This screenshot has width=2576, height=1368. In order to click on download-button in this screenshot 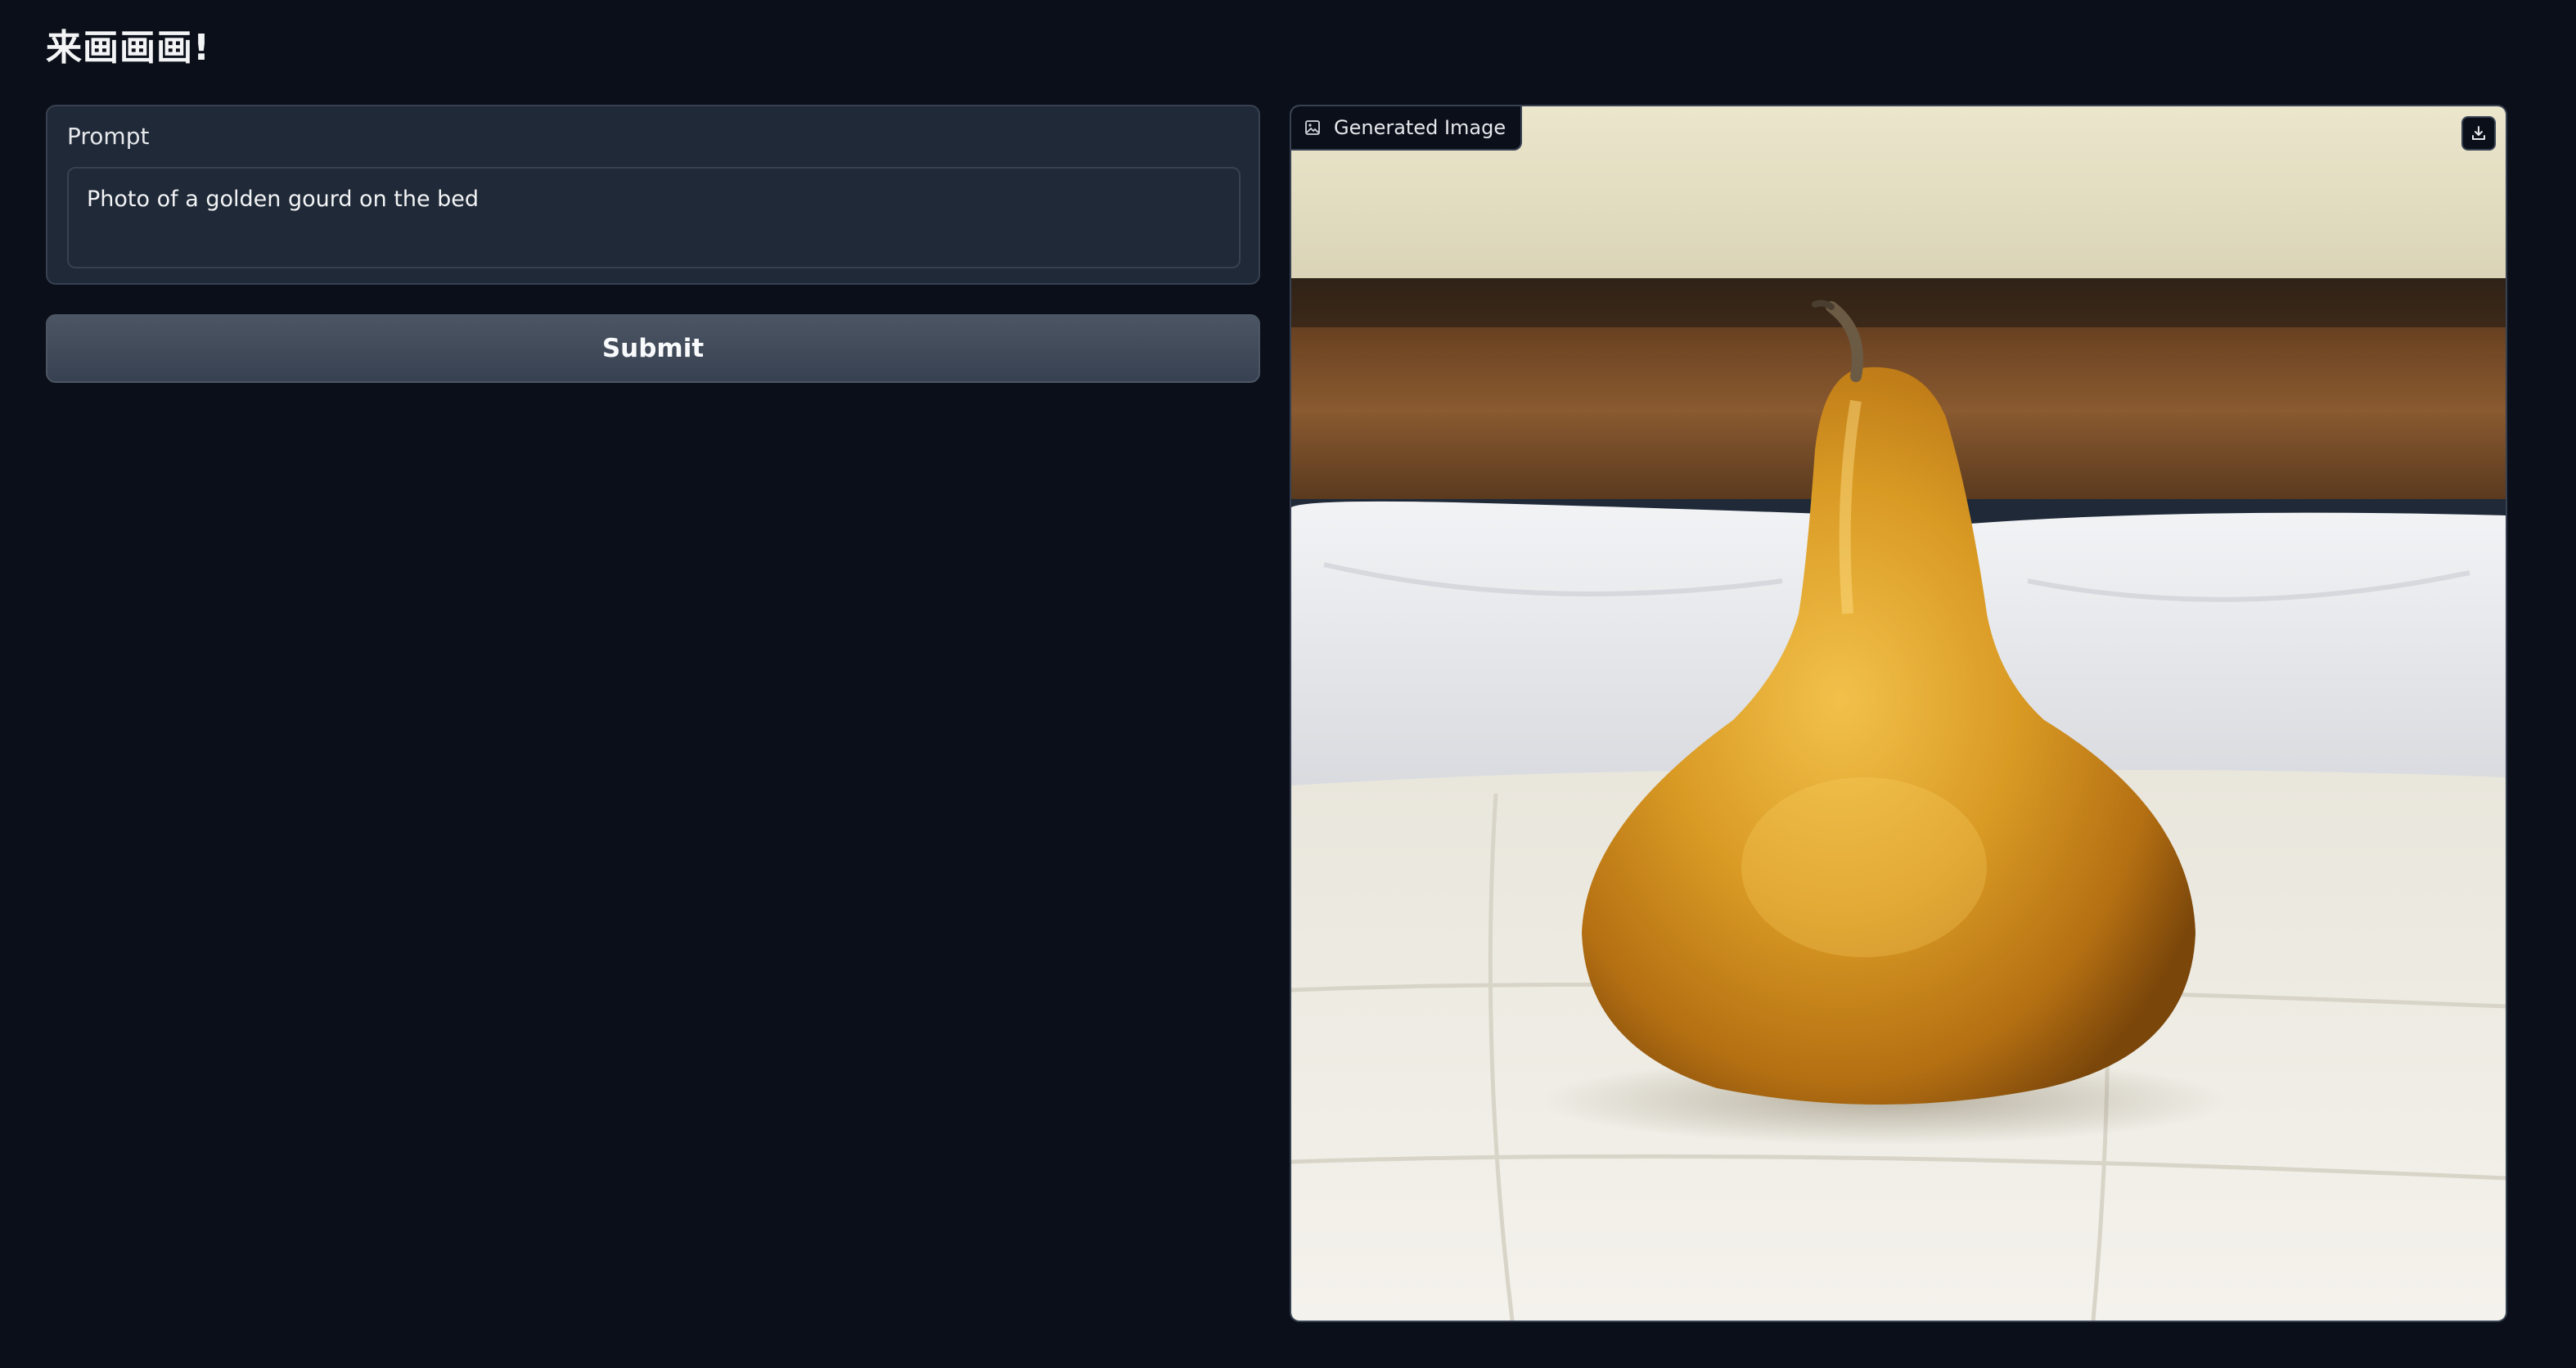, I will do `click(2478, 134)`.